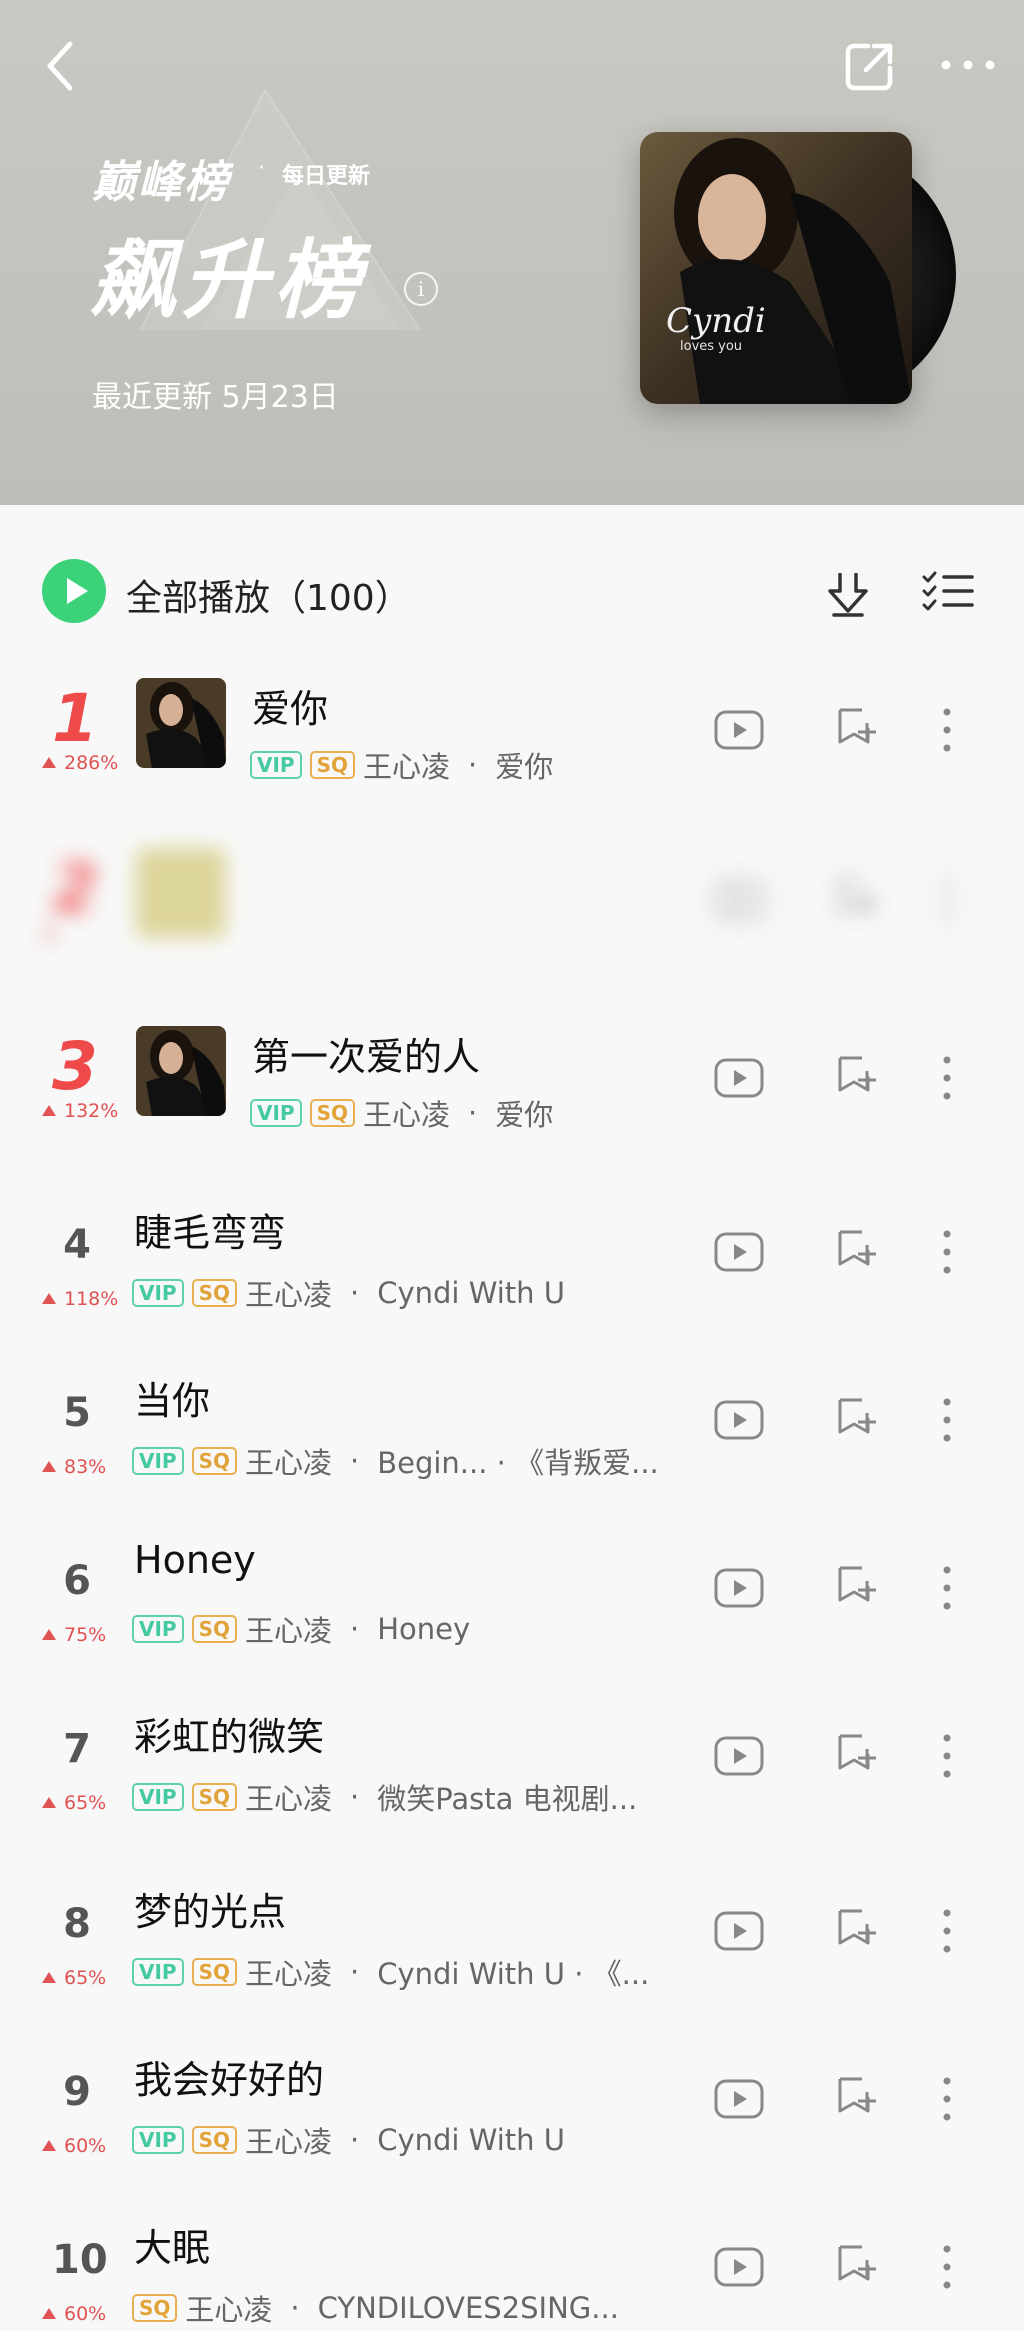 The image size is (1024, 2331). Describe the element at coordinates (848, 593) in the screenshot. I see `download-button` at that location.